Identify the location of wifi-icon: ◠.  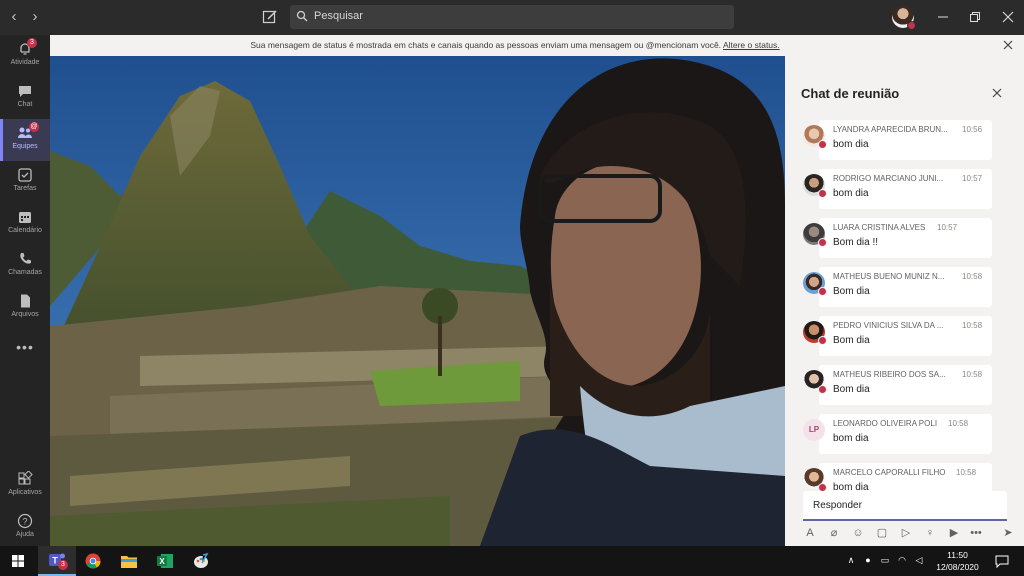
(902, 561).